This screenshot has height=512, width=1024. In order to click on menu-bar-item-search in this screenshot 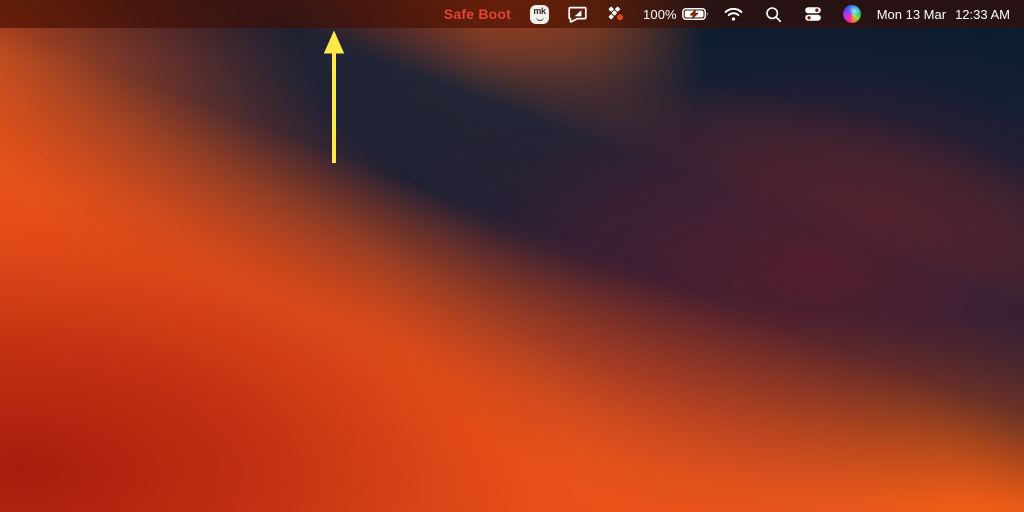, I will do `click(773, 14)`.